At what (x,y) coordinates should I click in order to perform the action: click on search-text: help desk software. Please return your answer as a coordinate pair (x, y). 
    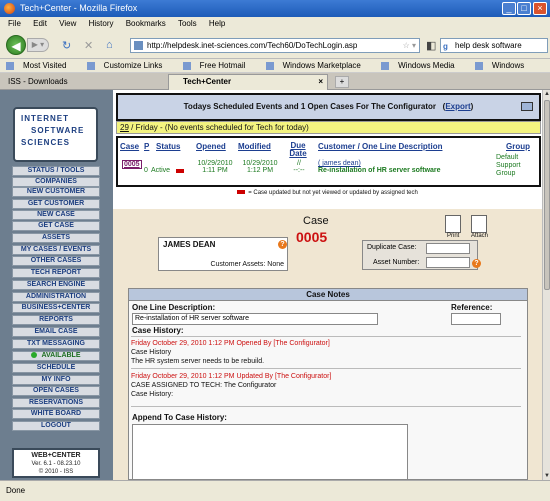
    Looking at the image, I should click on (488, 45).